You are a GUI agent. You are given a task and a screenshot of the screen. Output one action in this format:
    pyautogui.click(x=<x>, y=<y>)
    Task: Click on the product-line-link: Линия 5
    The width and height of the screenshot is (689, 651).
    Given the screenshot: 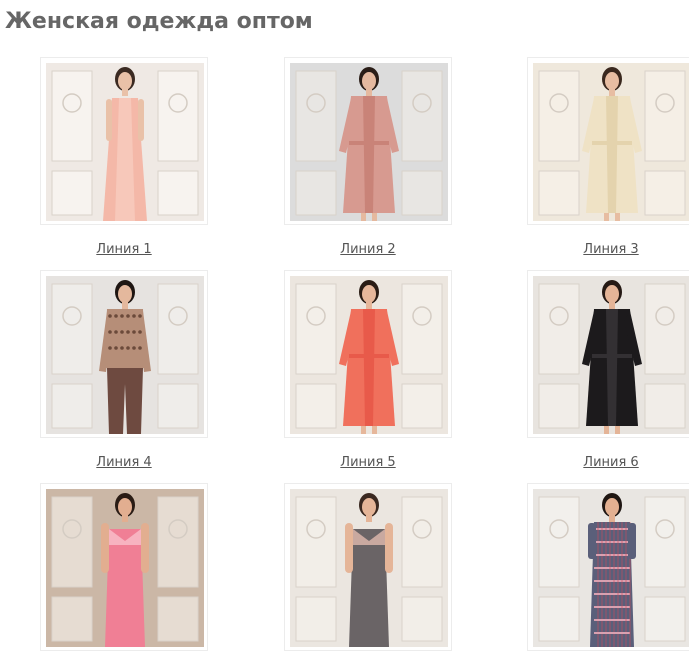 What is the action you would take?
    pyautogui.click(x=368, y=462)
    